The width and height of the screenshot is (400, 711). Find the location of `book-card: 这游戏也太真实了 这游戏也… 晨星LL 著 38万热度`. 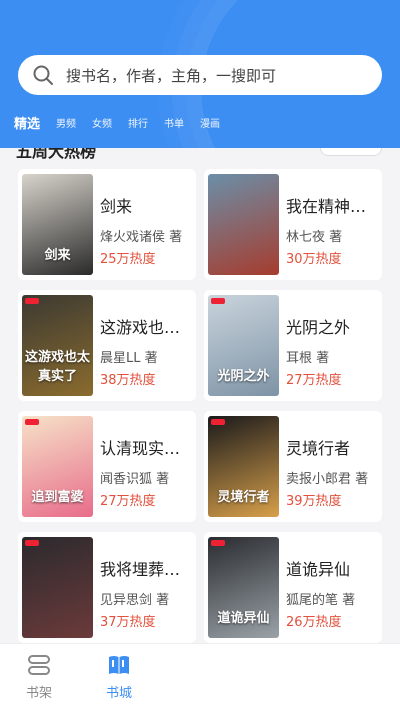

book-card: 这游戏也太真实了 这游戏也… 晨星LL 著 38万热度 is located at coordinates (107, 345).